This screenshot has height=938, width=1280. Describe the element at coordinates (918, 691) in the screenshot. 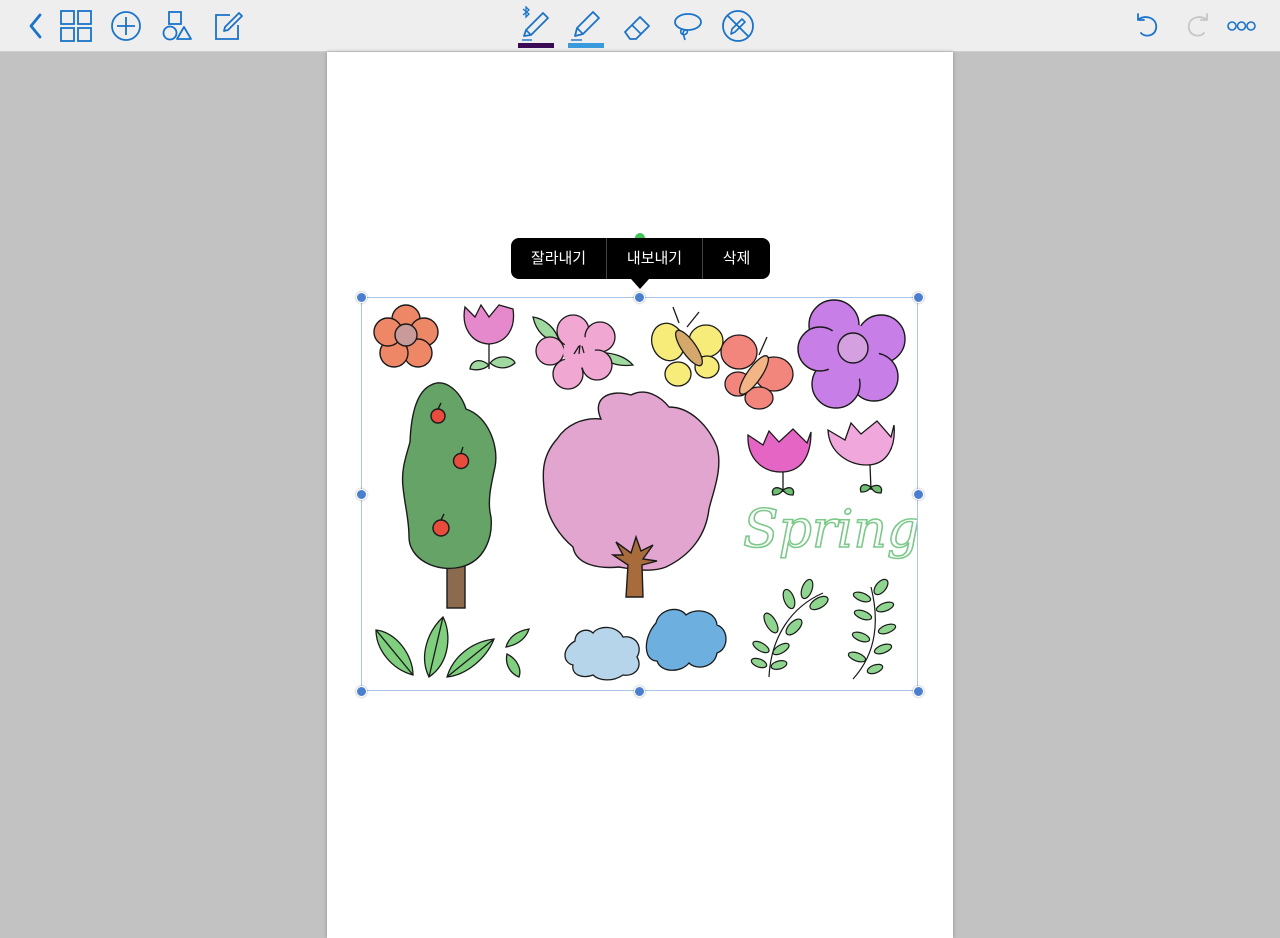

I see `resize-handle-bottom-right` at that location.